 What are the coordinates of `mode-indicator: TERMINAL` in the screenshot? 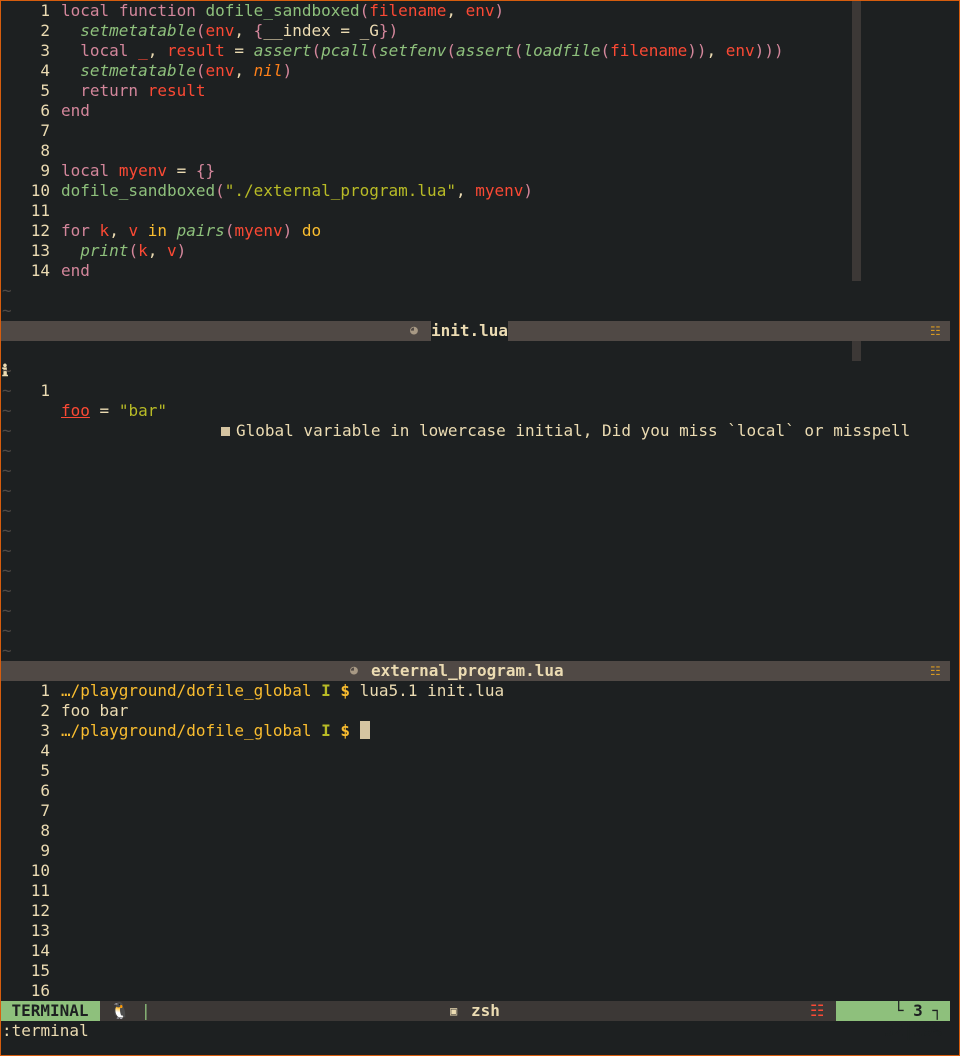 It's located at (50, 1011).